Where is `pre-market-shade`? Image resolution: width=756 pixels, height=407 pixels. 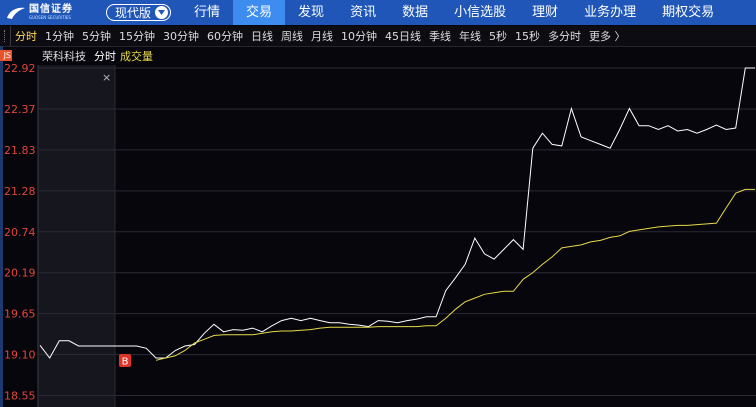
pre-market-shade is located at coordinates (76, 236).